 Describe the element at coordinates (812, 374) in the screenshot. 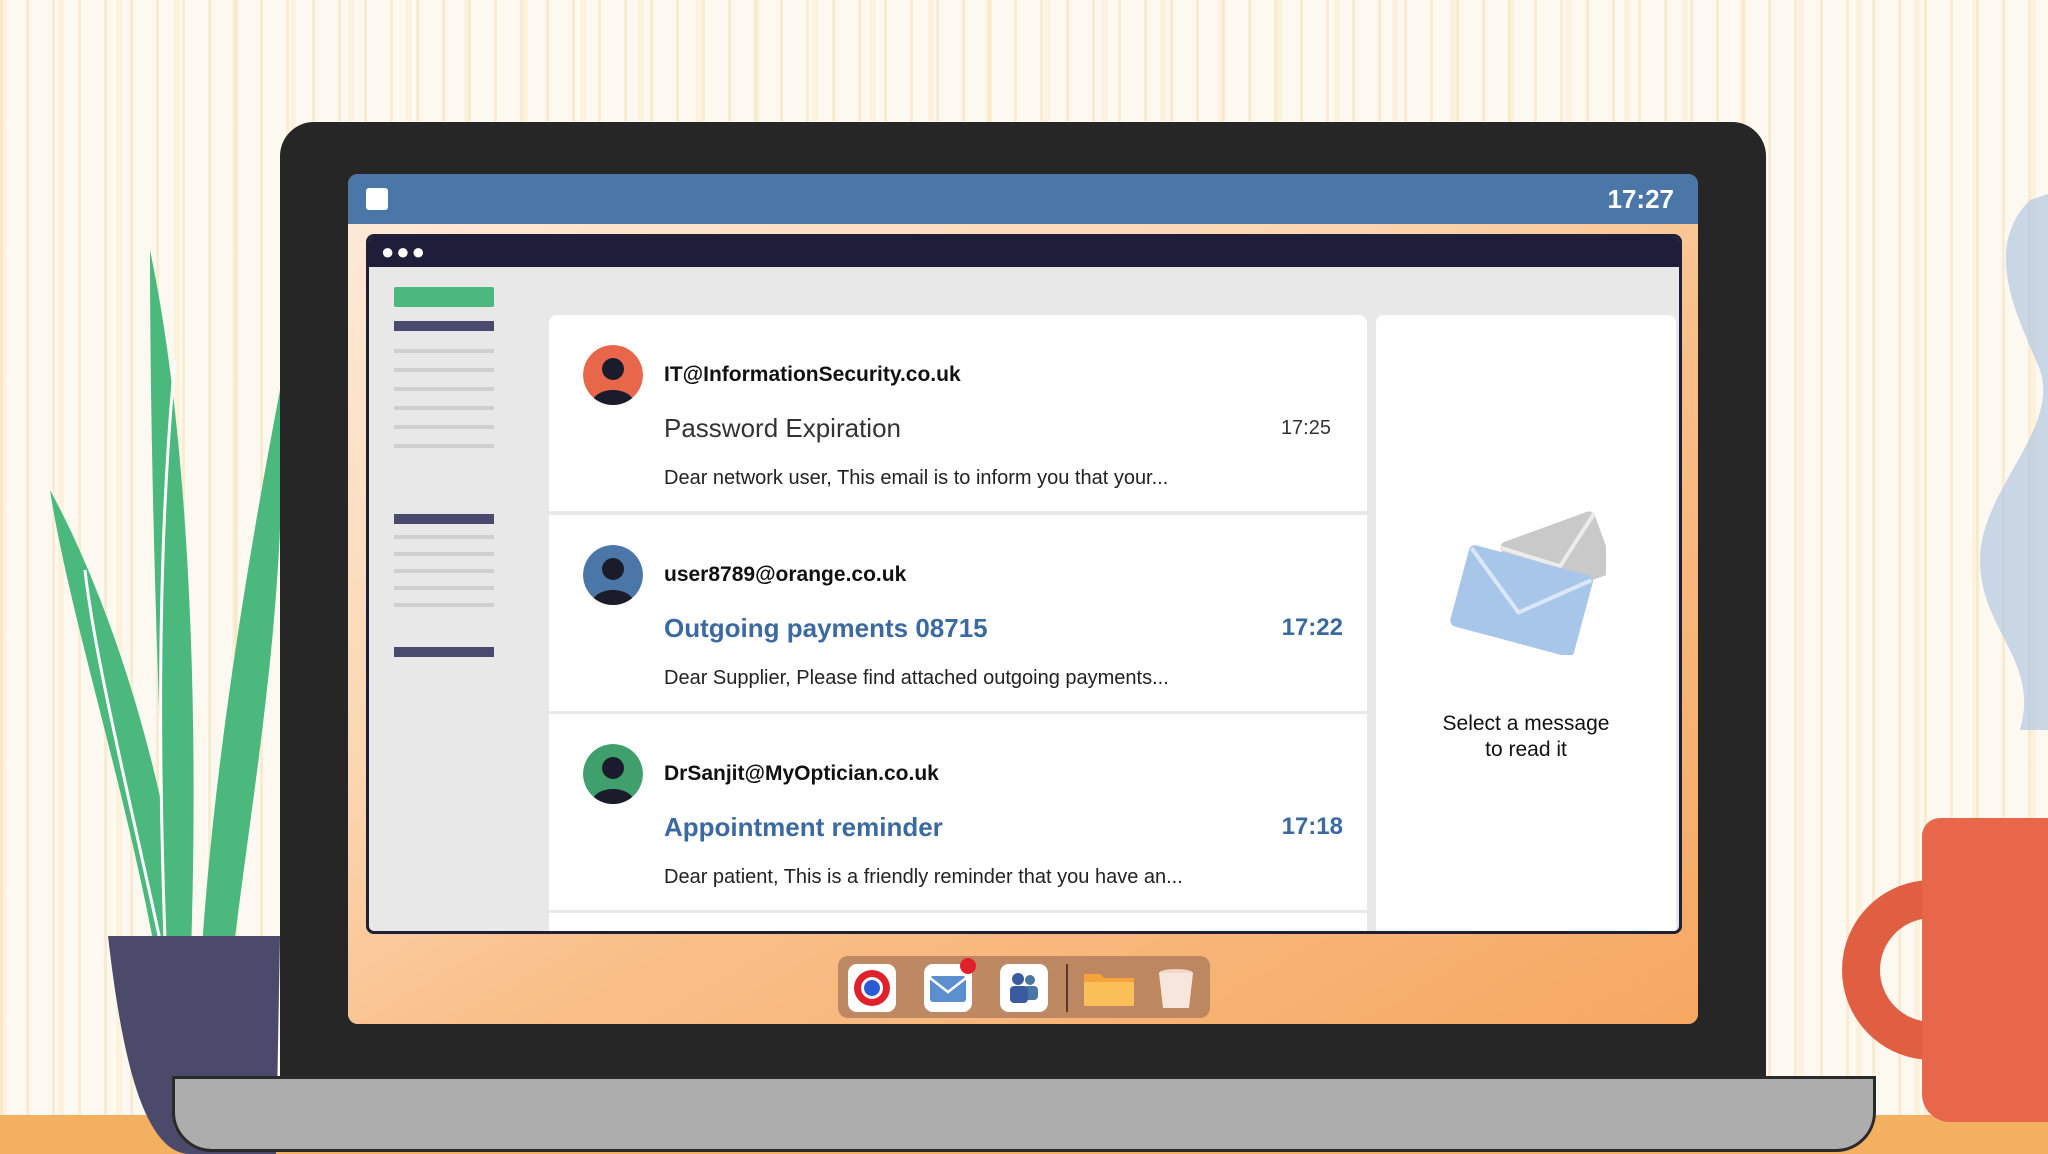

I see `email-sender: IT@InformationSecurity.co.uk` at that location.